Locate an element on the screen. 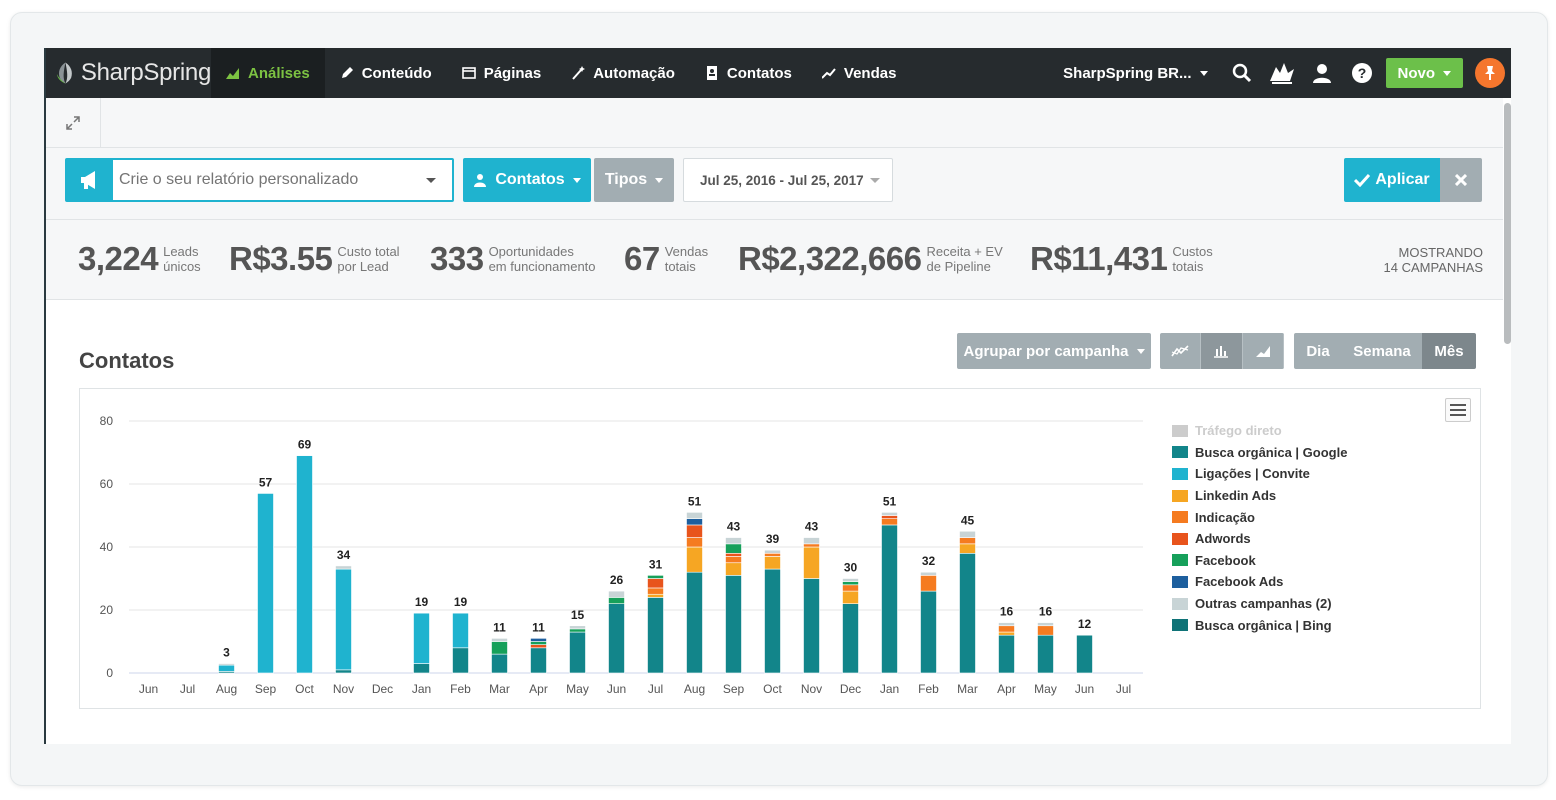 This screenshot has height=800, width=1556. legend-item: Busca orgânica | Bing is located at coordinates (1292, 625).